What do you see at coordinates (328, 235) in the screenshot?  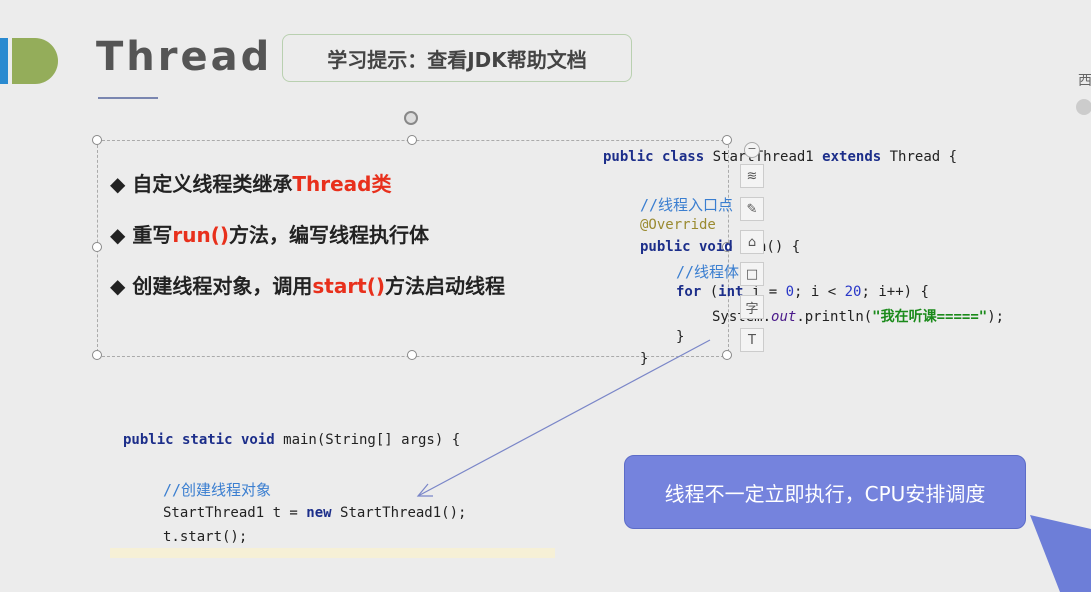 I see `bullet-text: 方法，编写线程执行体` at bounding box center [328, 235].